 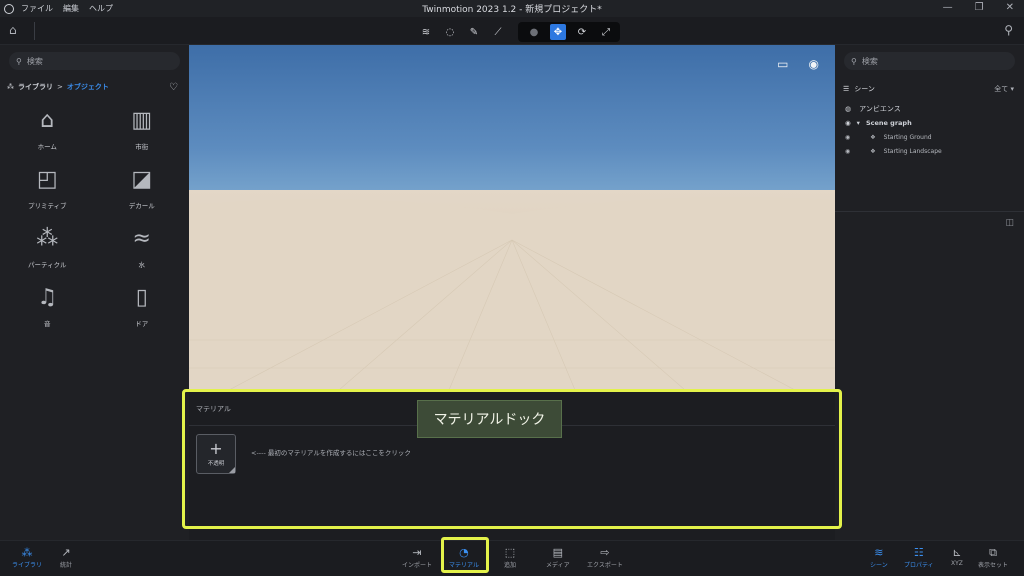 I want to click on library-item-decal: ◪ デカール, so click(x=142, y=188).